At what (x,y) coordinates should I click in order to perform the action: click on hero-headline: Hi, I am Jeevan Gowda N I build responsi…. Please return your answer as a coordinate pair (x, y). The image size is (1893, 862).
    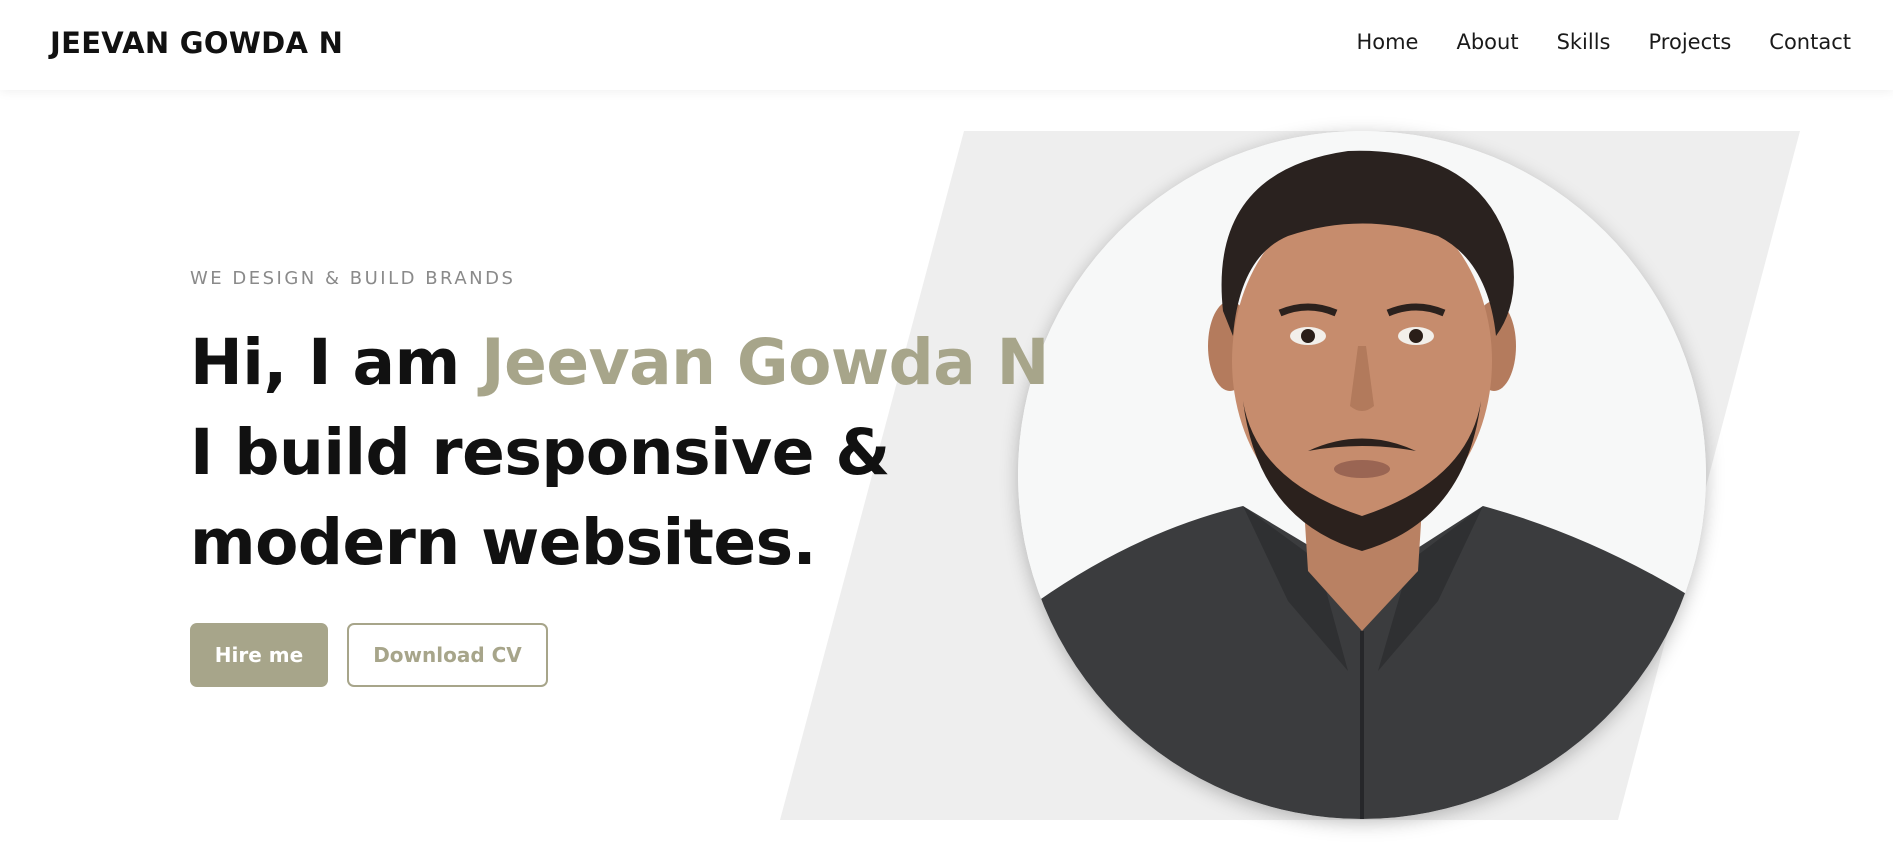
    Looking at the image, I should click on (619, 453).